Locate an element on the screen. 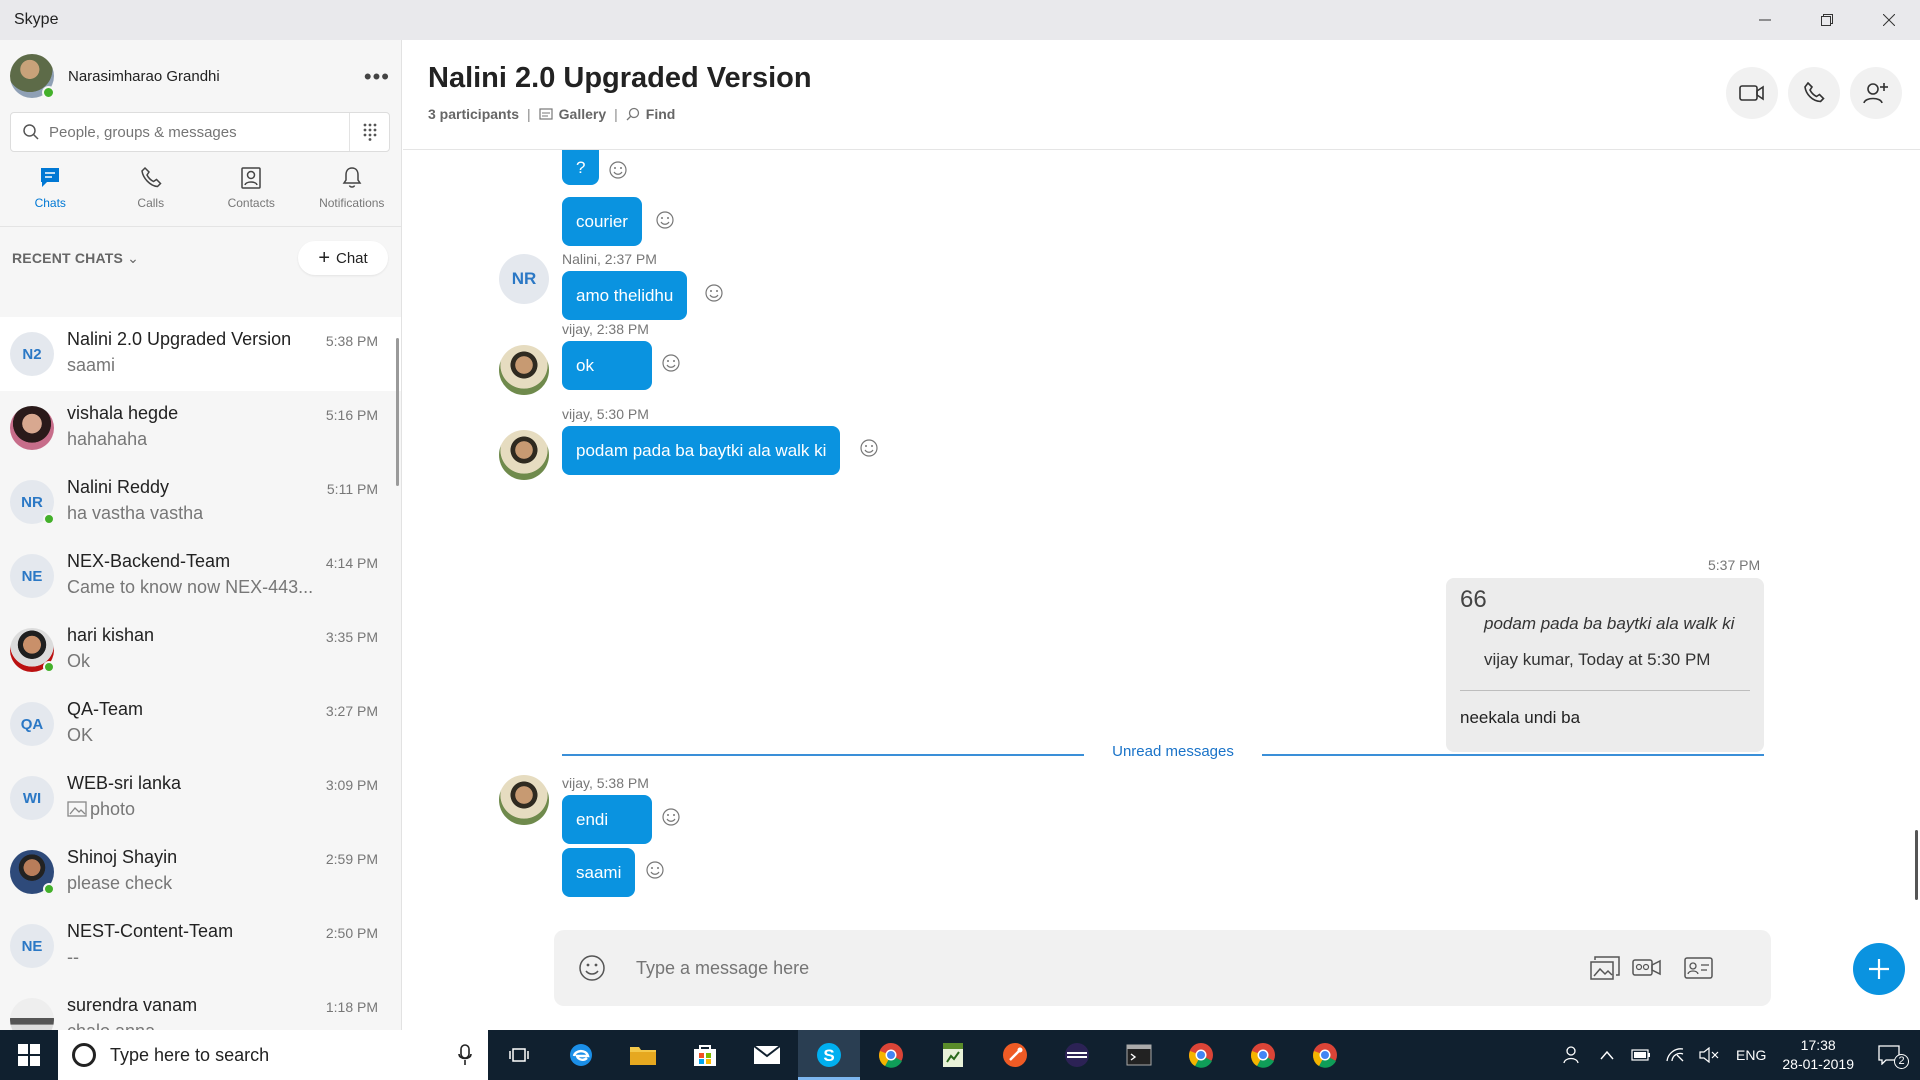 Image resolution: width=1920 pixels, height=1080 pixels. gallery-link: Gallery is located at coordinates (582, 114).